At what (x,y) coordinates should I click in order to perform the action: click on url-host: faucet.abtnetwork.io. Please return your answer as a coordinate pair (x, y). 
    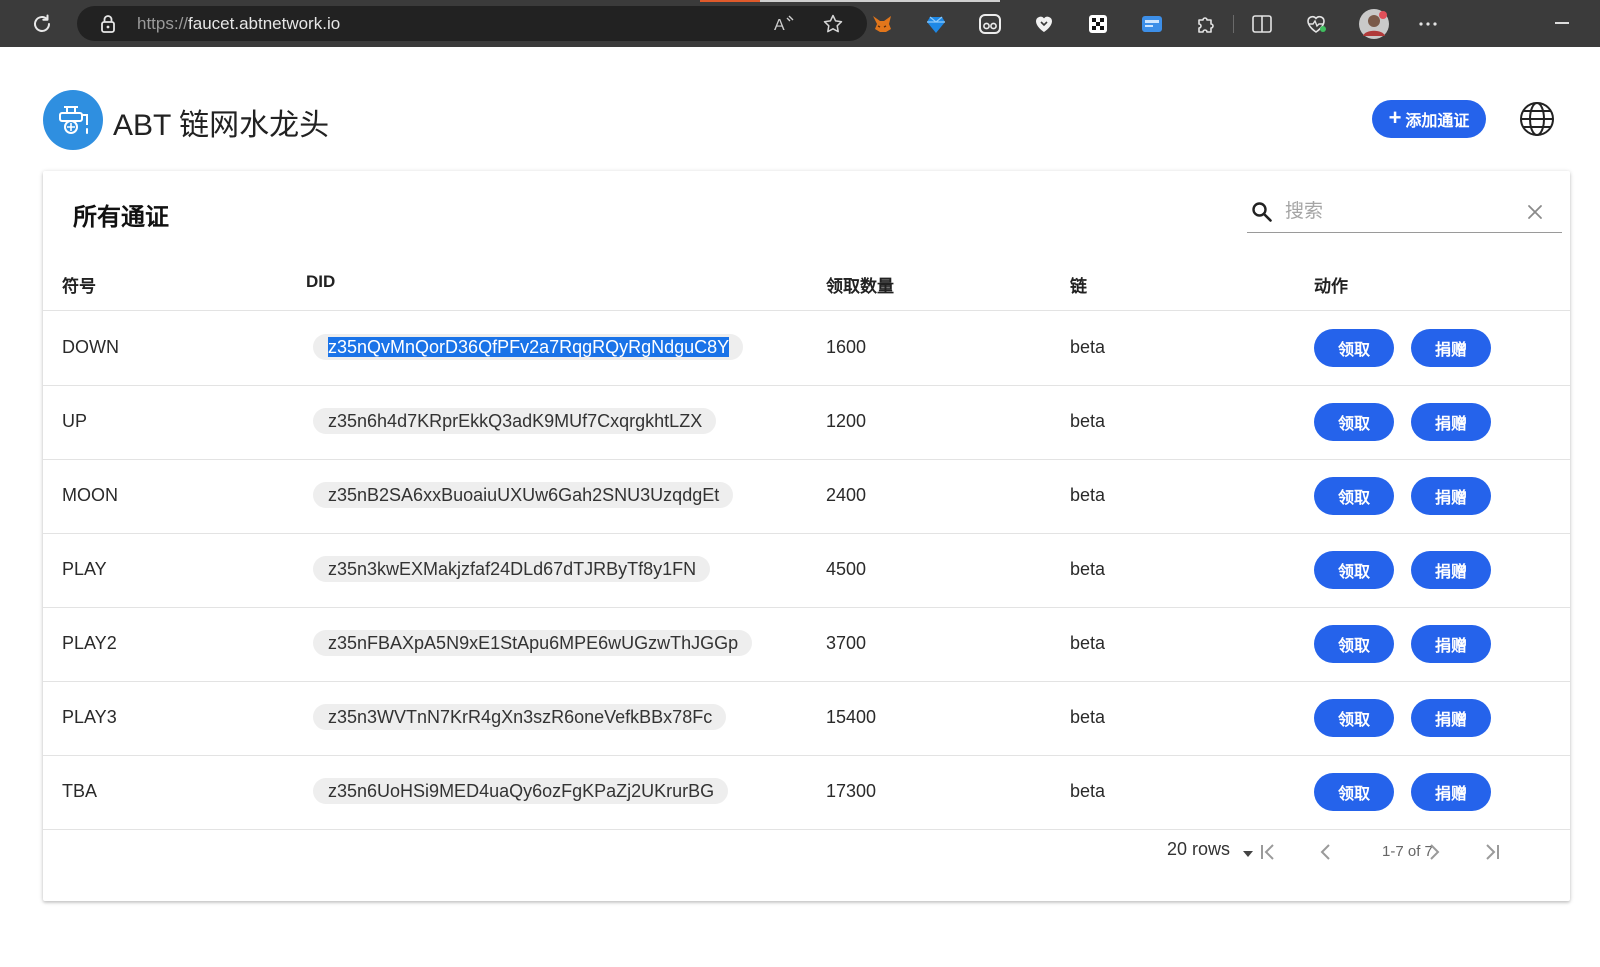
    Looking at the image, I should click on (264, 23).